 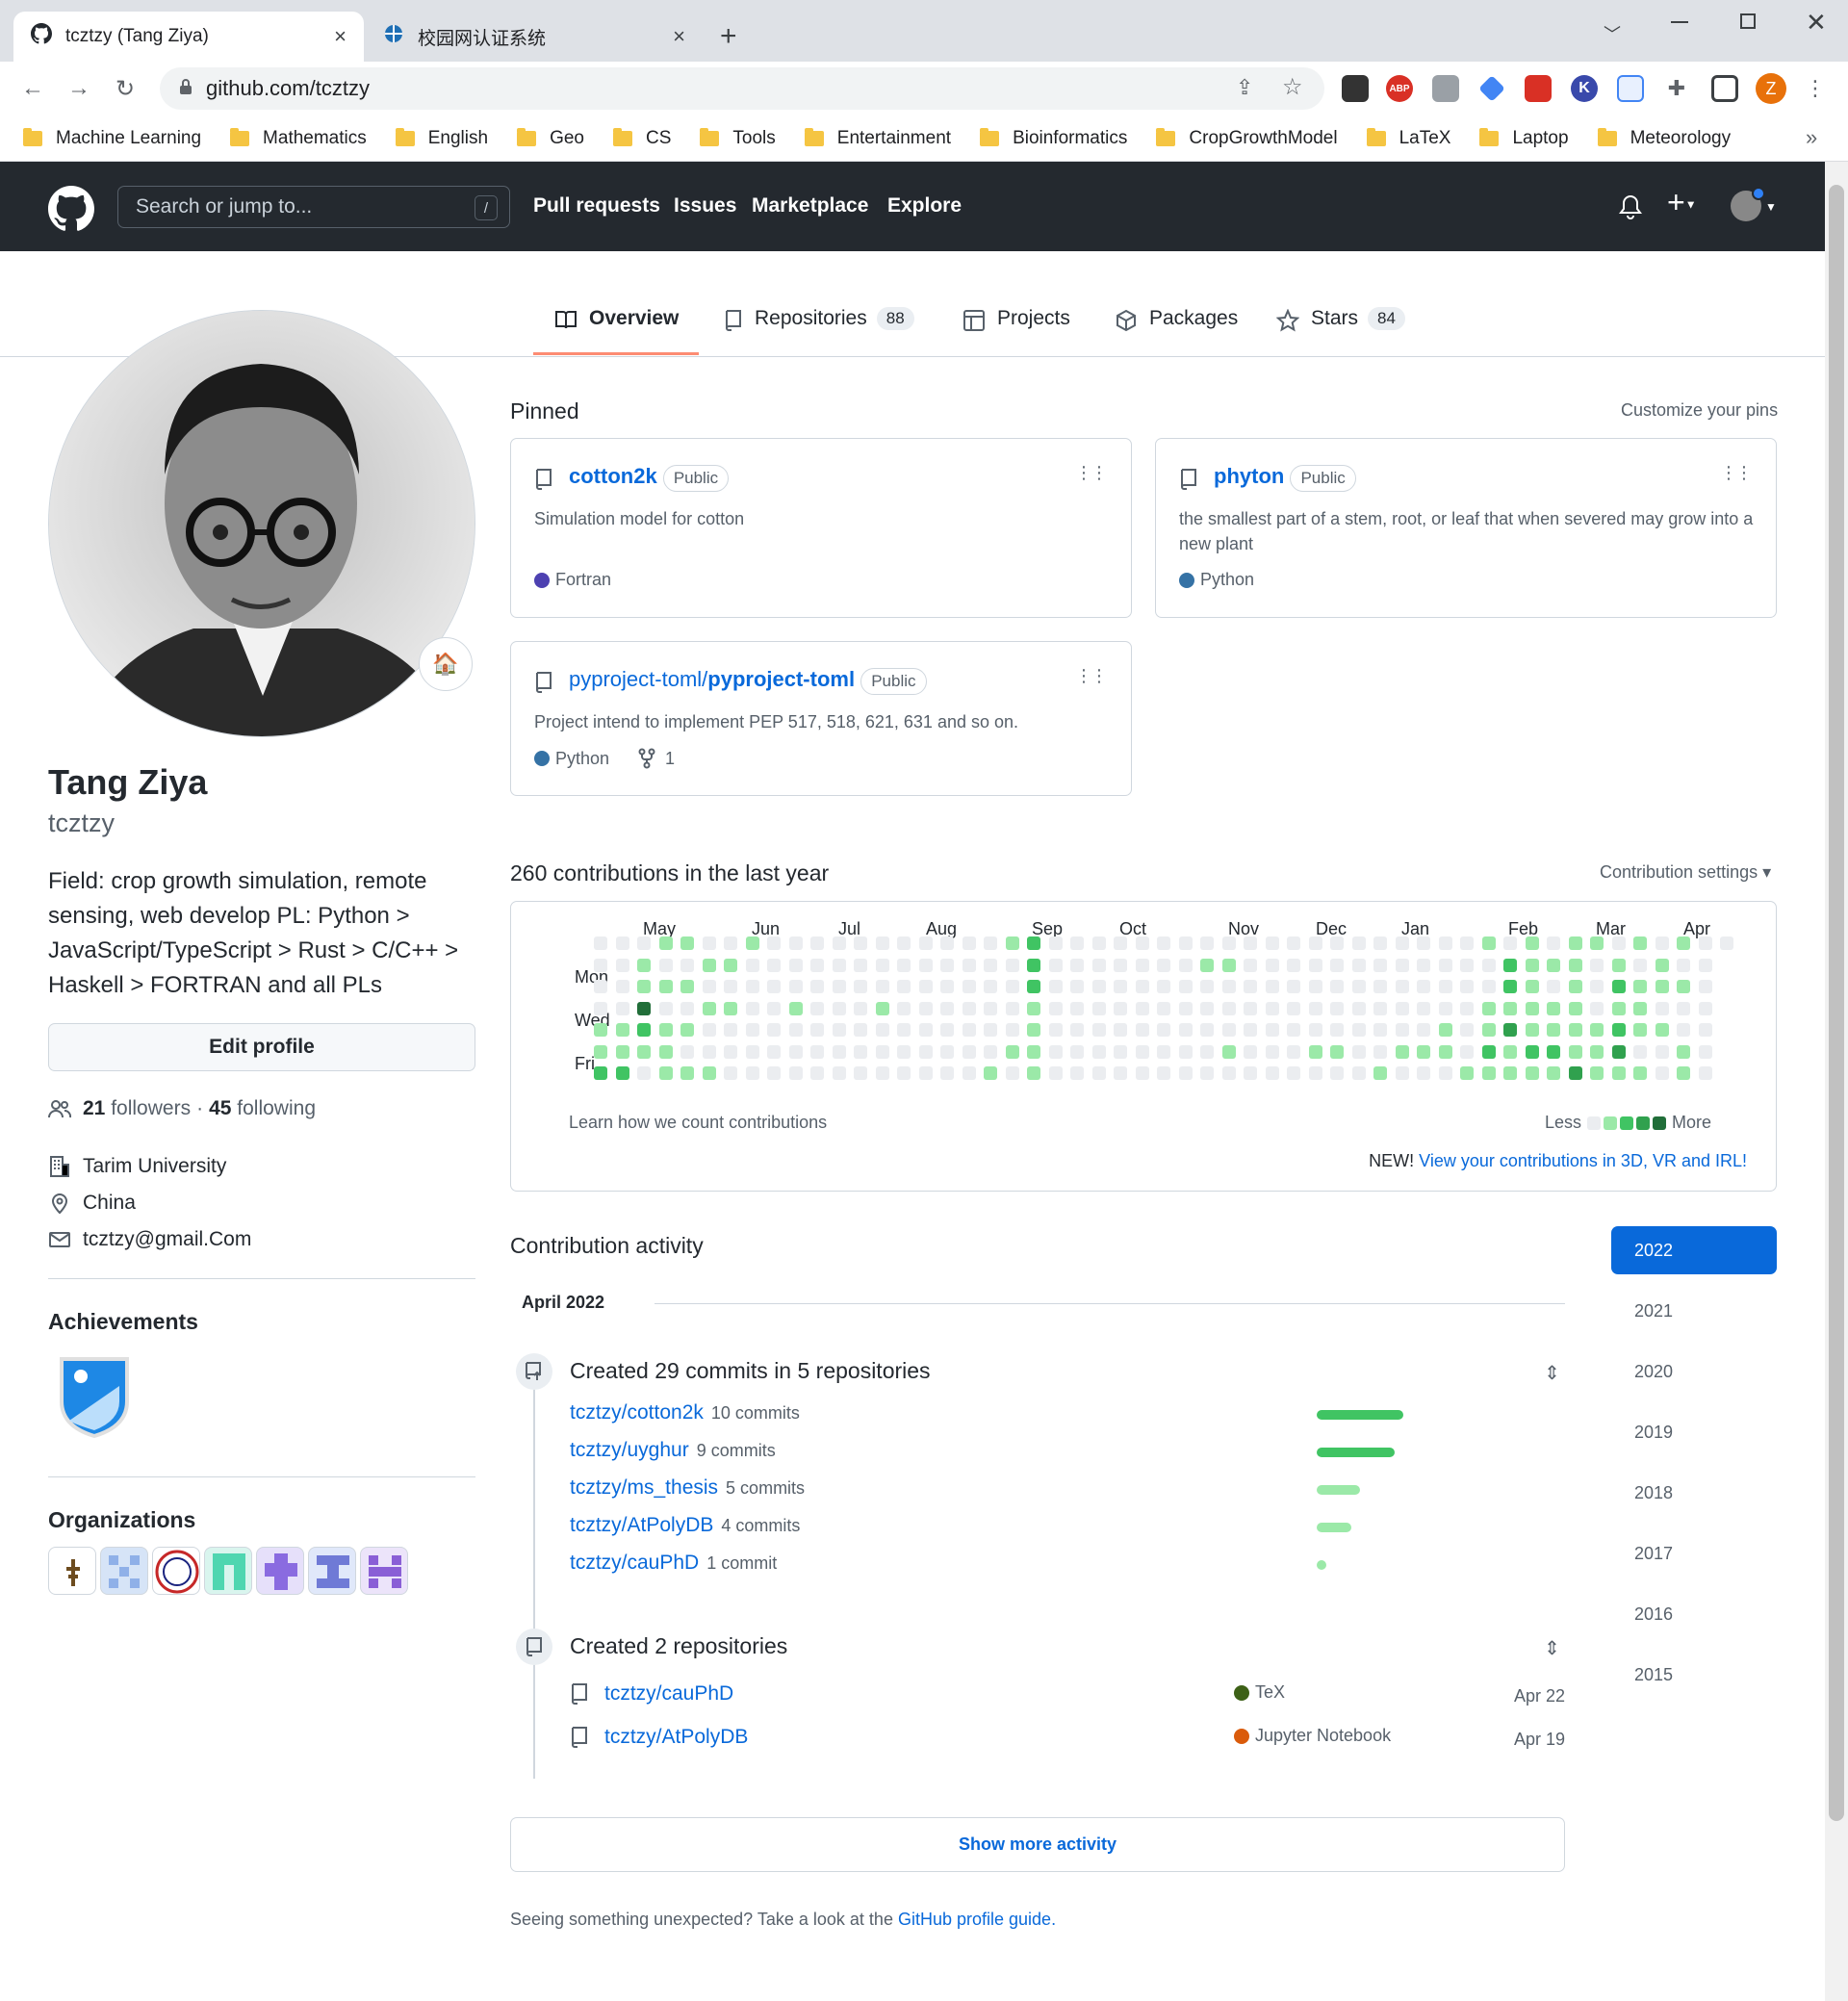 I want to click on adblock-icon: ABP, so click(x=1399, y=88).